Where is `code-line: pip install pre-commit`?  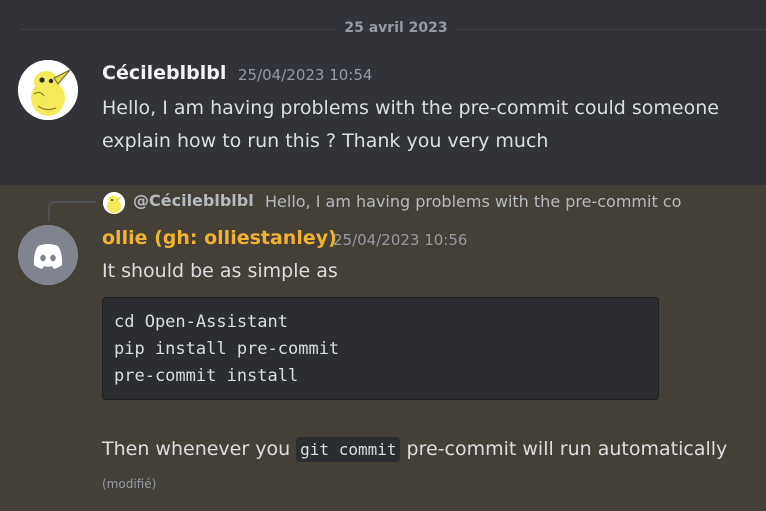 code-line: pip install pre-commit is located at coordinates (227, 349).